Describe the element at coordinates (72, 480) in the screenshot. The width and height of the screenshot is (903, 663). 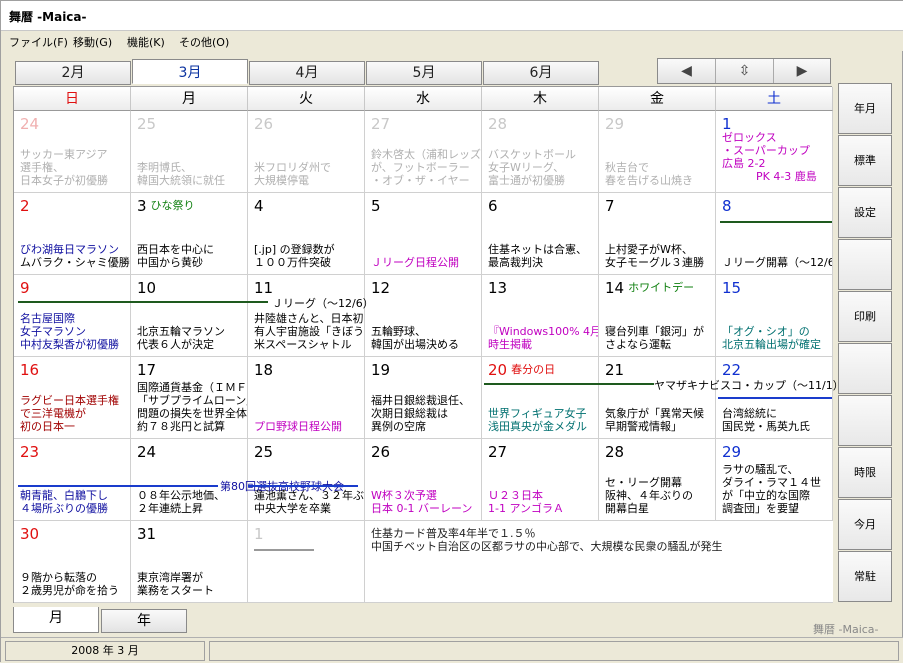
I see `day-cell: 23 朝青龍、白鵬下し ４場所ぶりの優勝` at that location.